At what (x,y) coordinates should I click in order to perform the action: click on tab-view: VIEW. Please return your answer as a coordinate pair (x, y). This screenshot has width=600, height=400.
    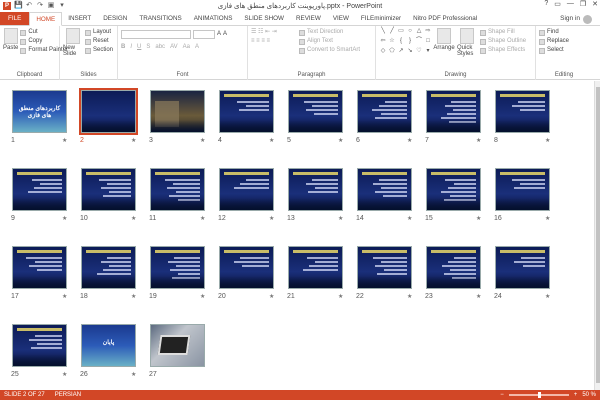
    Looking at the image, I should click on (341, 18).